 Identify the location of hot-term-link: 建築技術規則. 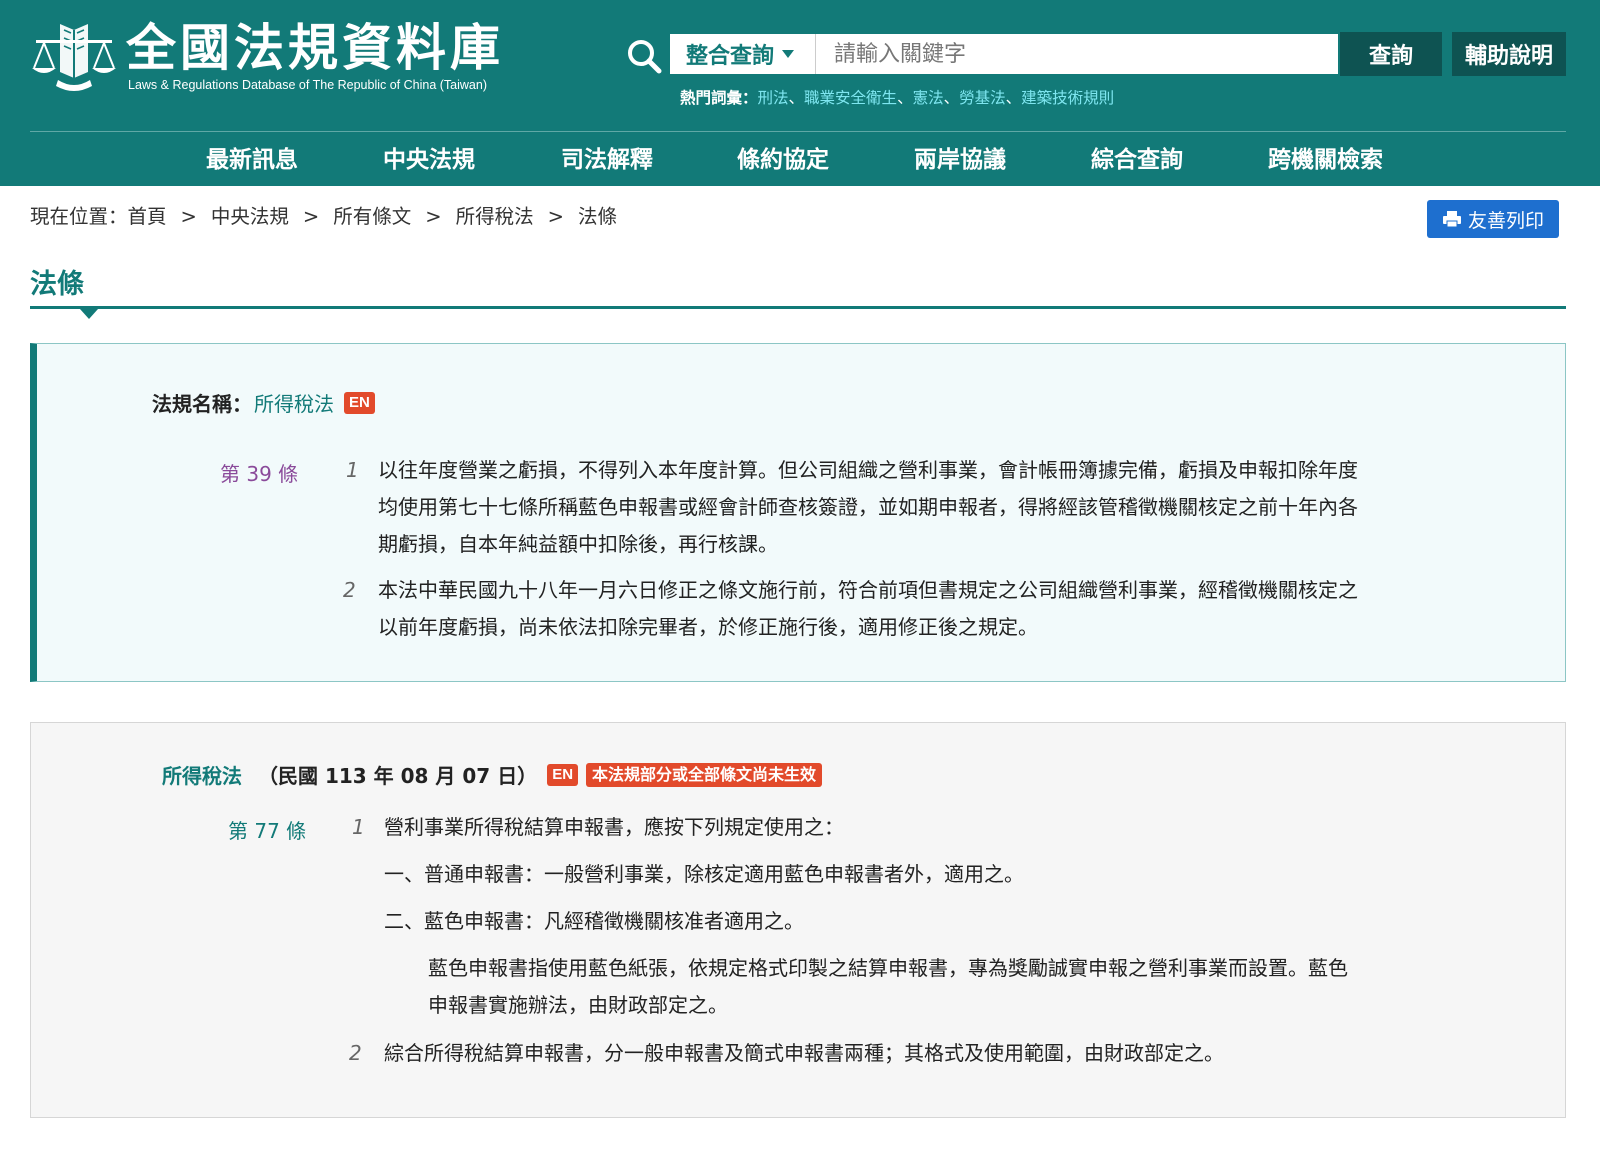
(1067, 98).